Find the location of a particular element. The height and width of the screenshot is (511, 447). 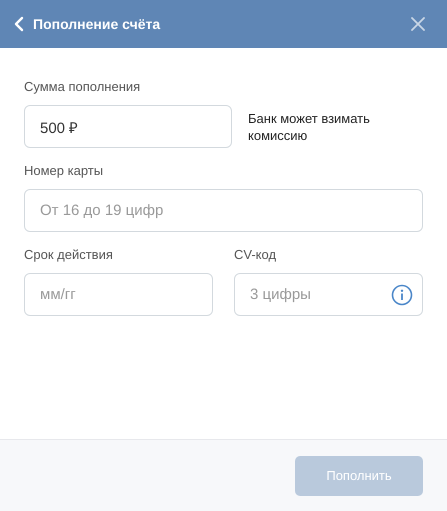

info-icon is located at coordinates (402, 295).